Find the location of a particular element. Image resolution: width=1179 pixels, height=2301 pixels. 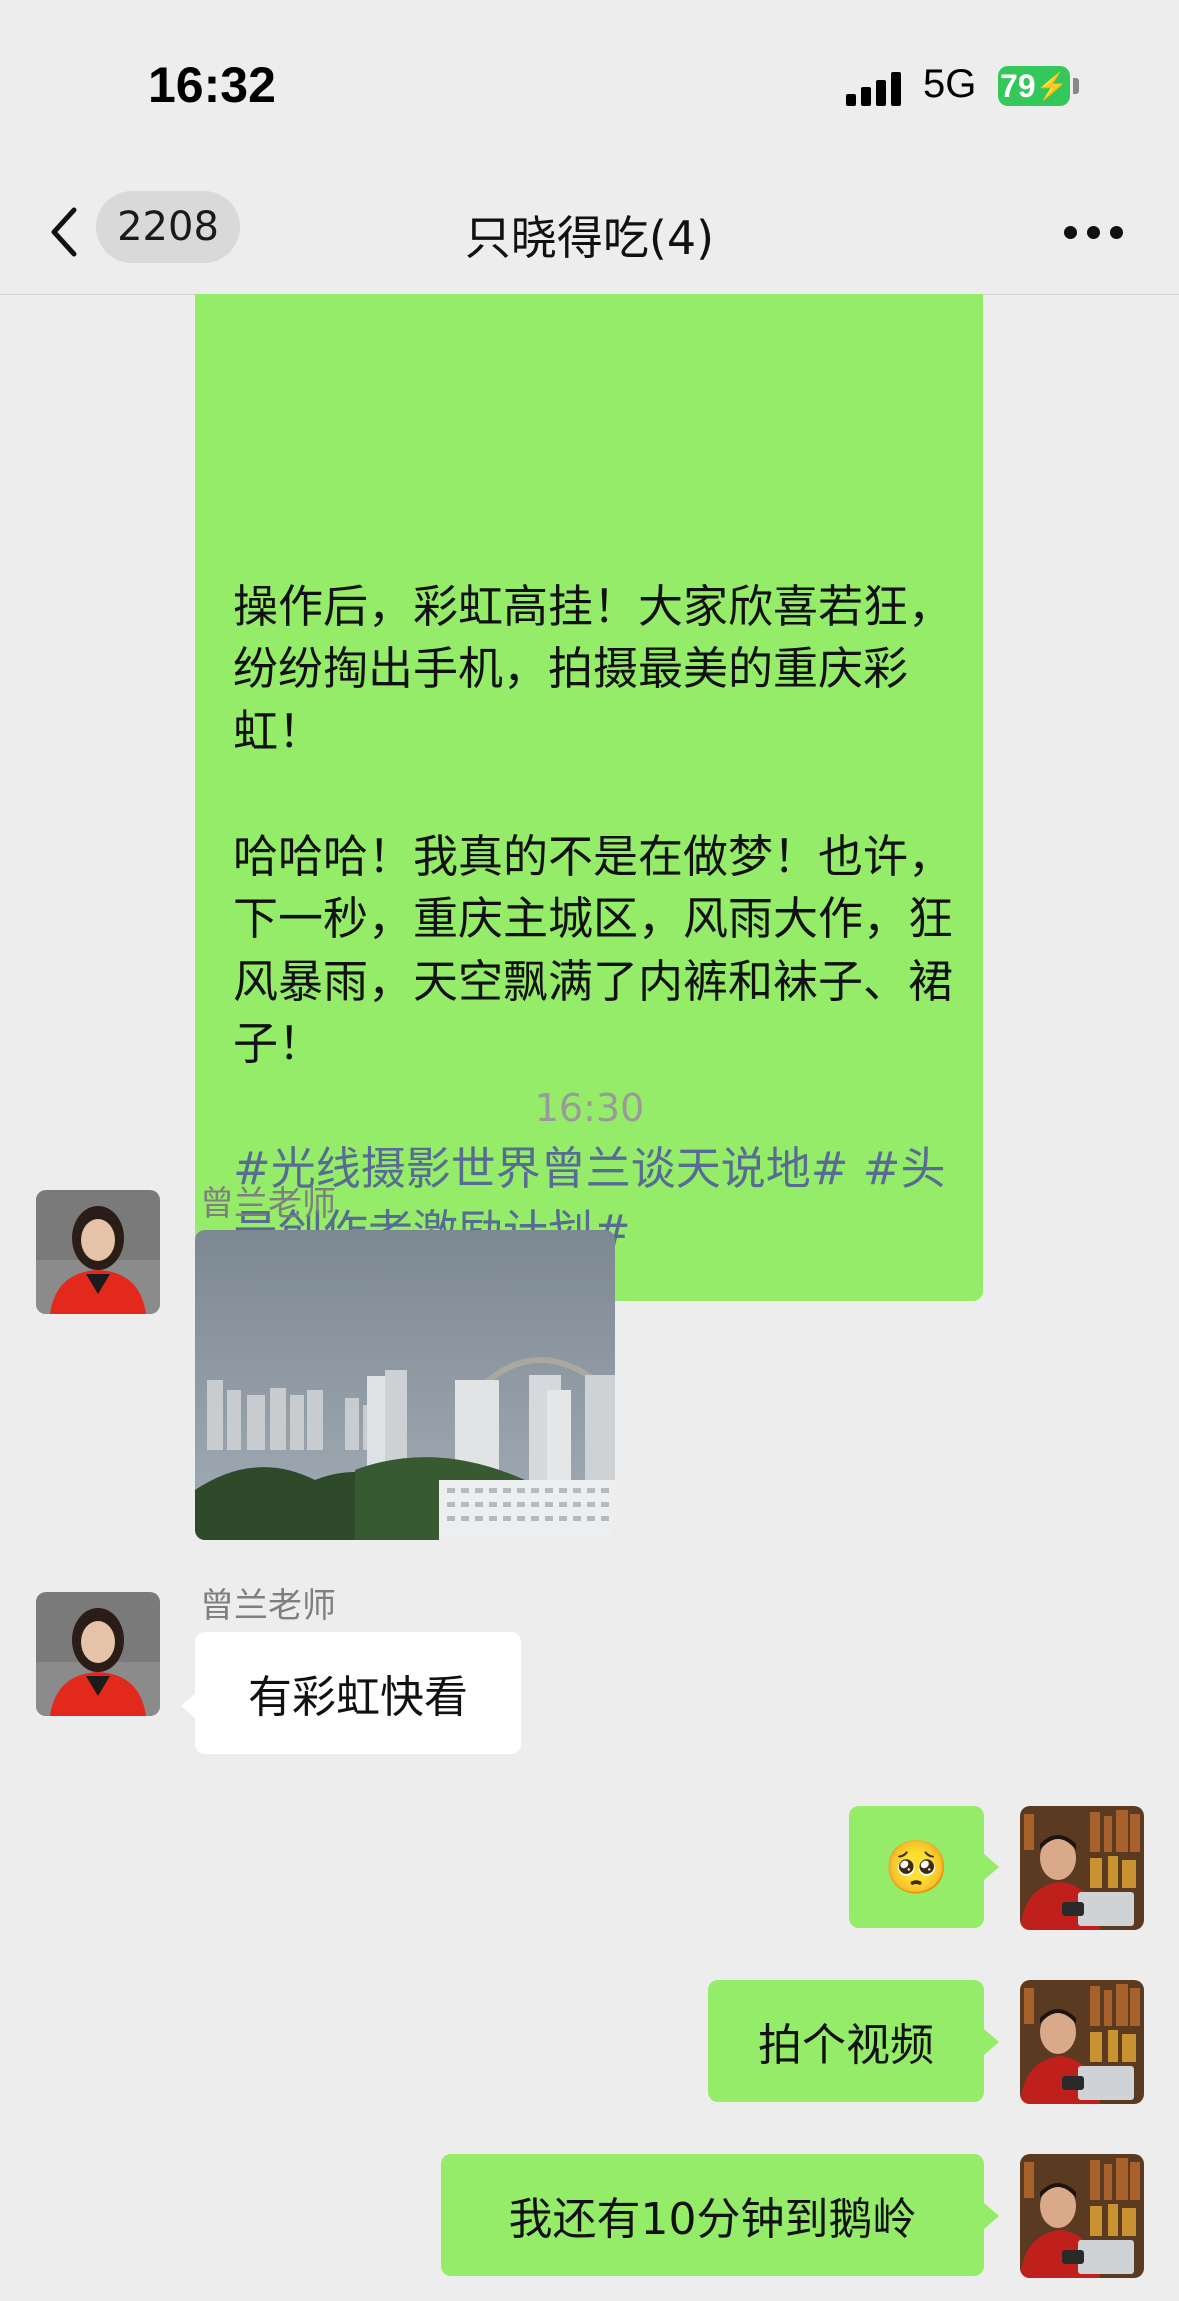

time-separator: 16:30 is located at coordinates (589, 1108).